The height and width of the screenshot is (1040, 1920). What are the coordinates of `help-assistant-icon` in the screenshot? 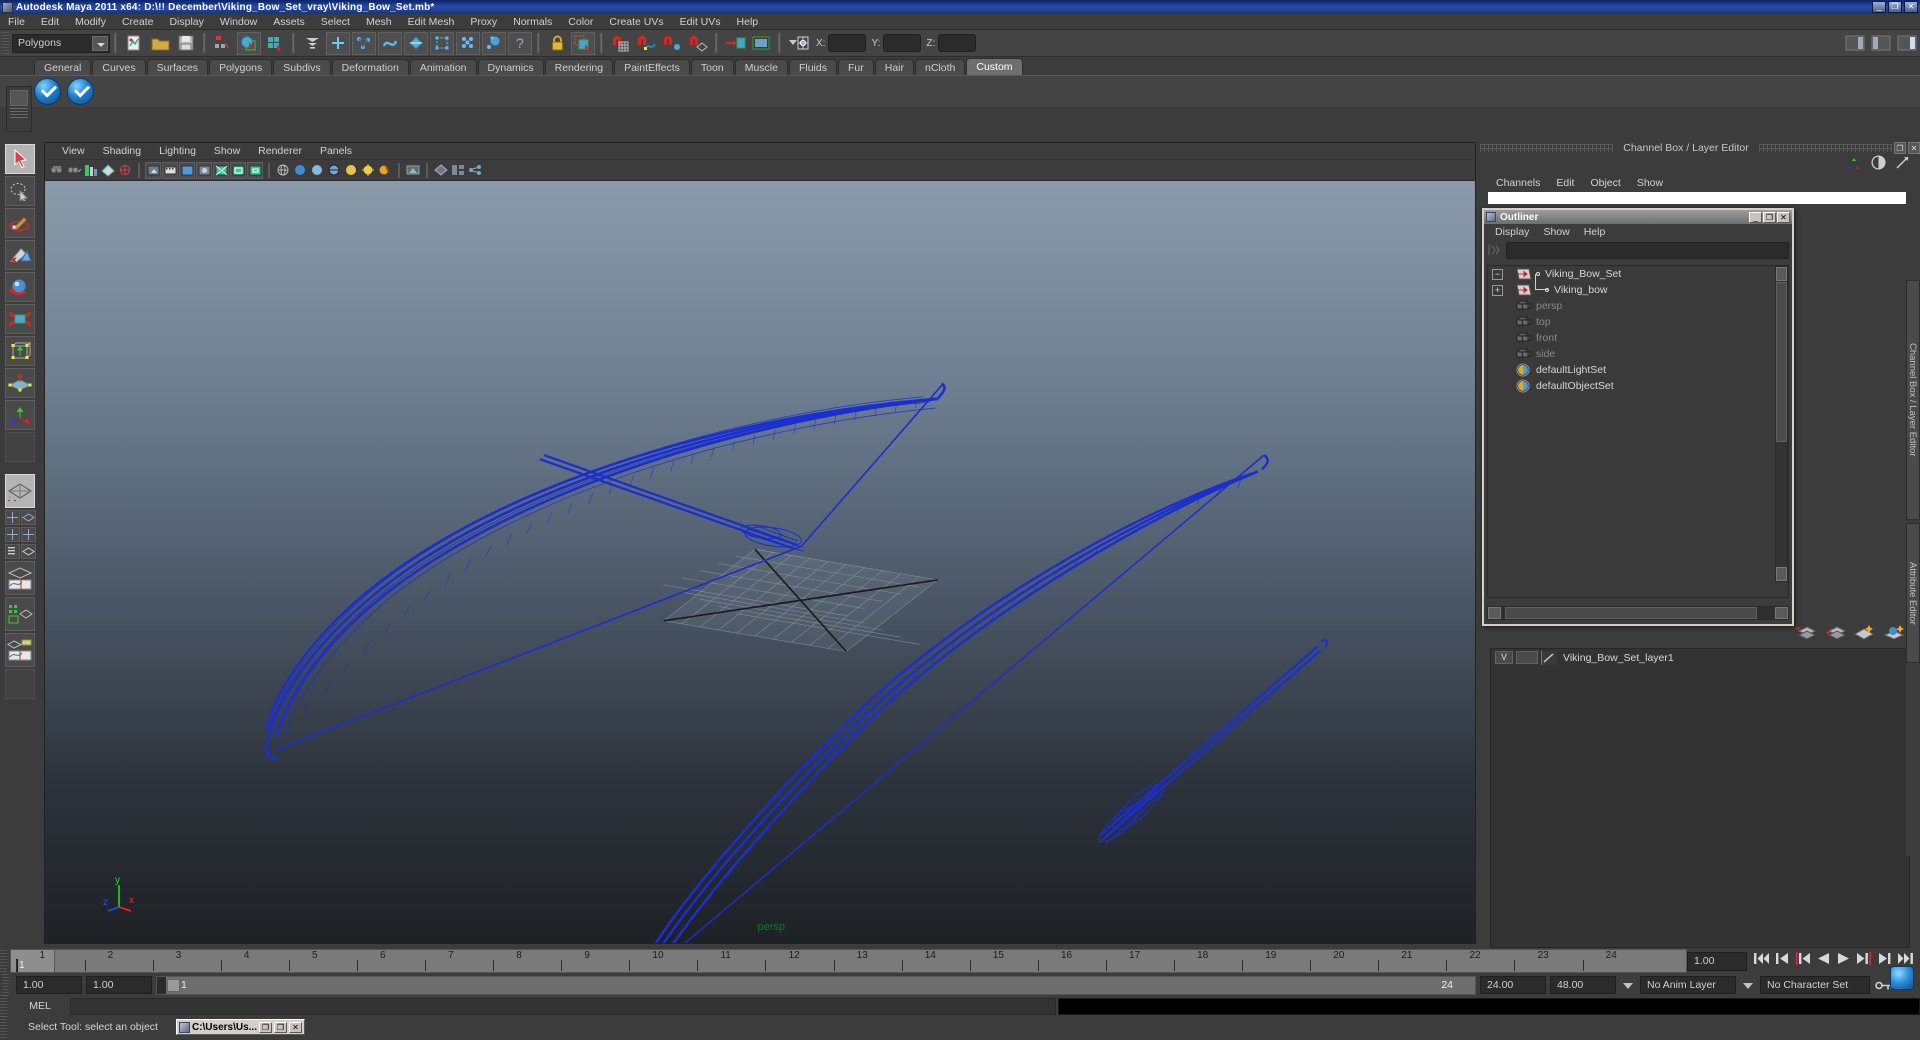 It's located at (1902, 978).